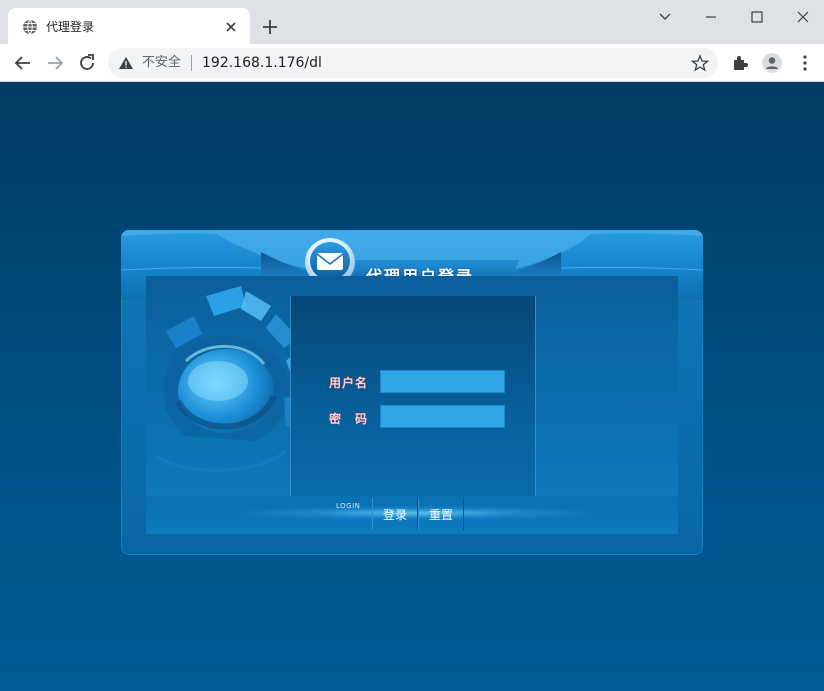 The width and height of the screenshot is (824, 691). What do you see at coordinates (757, 17) in the screenshot?
I see `maximize-icon` at bounding box center [757, 17].